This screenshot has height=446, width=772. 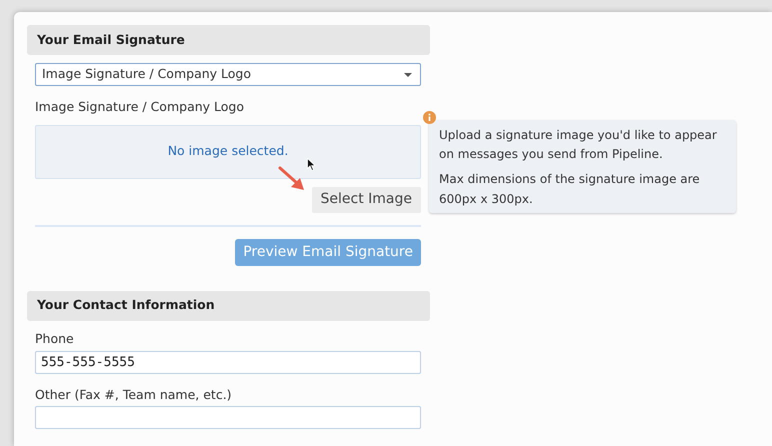 I want to click on field-label: Image Signature / Company Logo, so click(x=140, y=107).